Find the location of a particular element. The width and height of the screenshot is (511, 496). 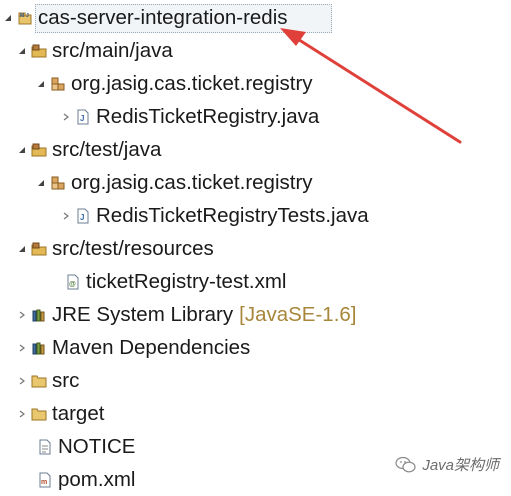

svg-text: m is located at coordinates (44, 482).